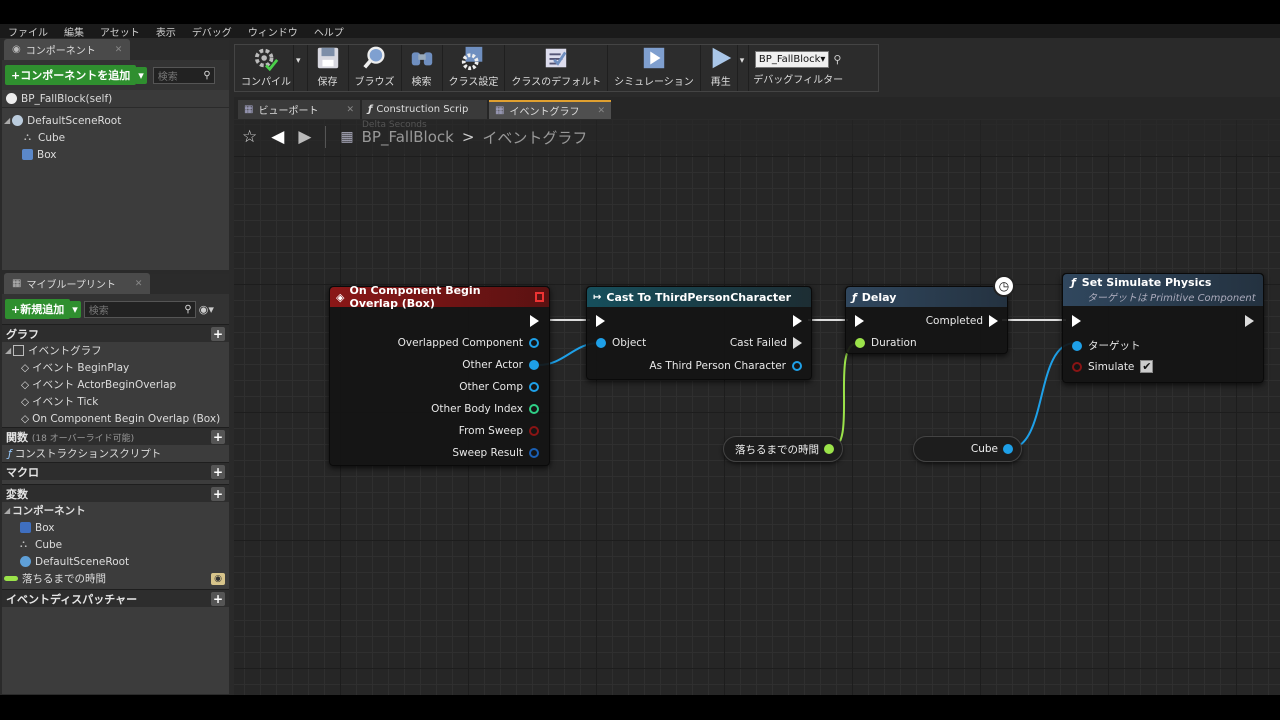 This screenshot has width=1280, height=720. Describe the element at coordinates (115, 598) in the screenshot. I see `dispatchers-category: イベントディスパッチャー +` at that location.